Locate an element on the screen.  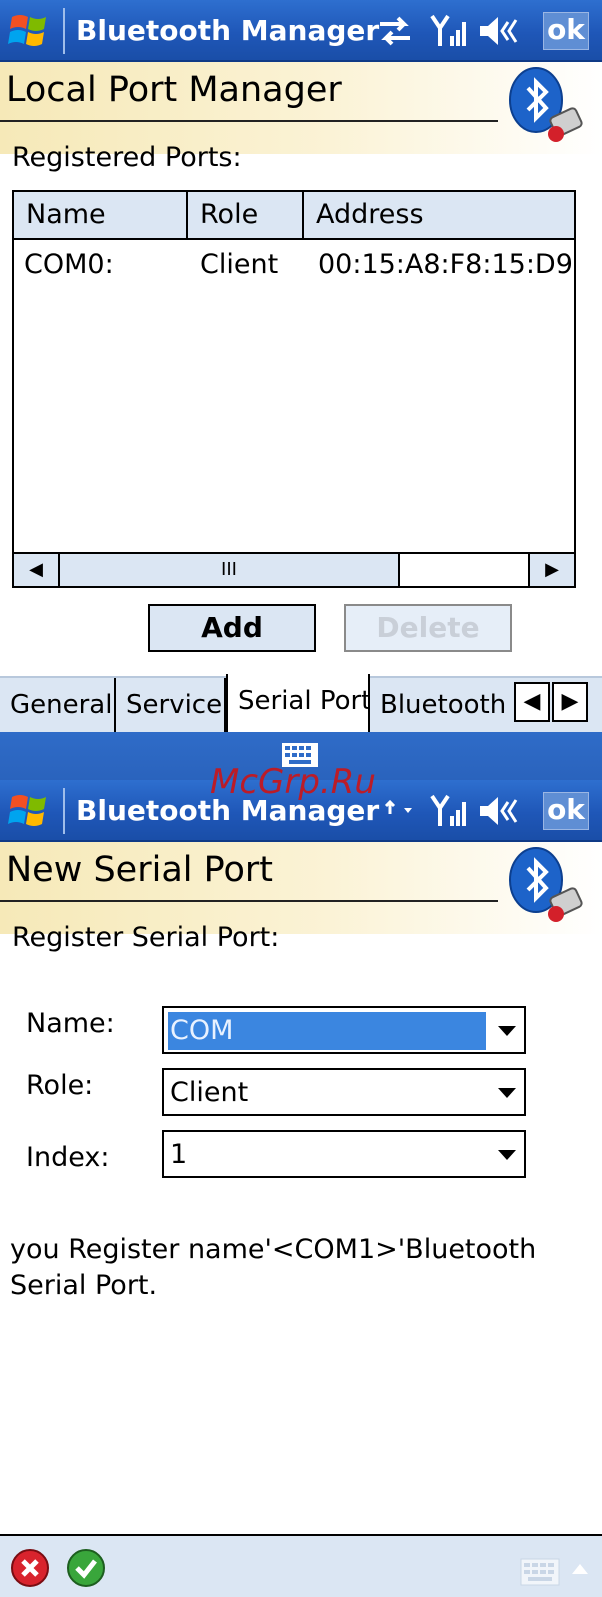
index-value: 1 is located at coordinates (179, 1154).